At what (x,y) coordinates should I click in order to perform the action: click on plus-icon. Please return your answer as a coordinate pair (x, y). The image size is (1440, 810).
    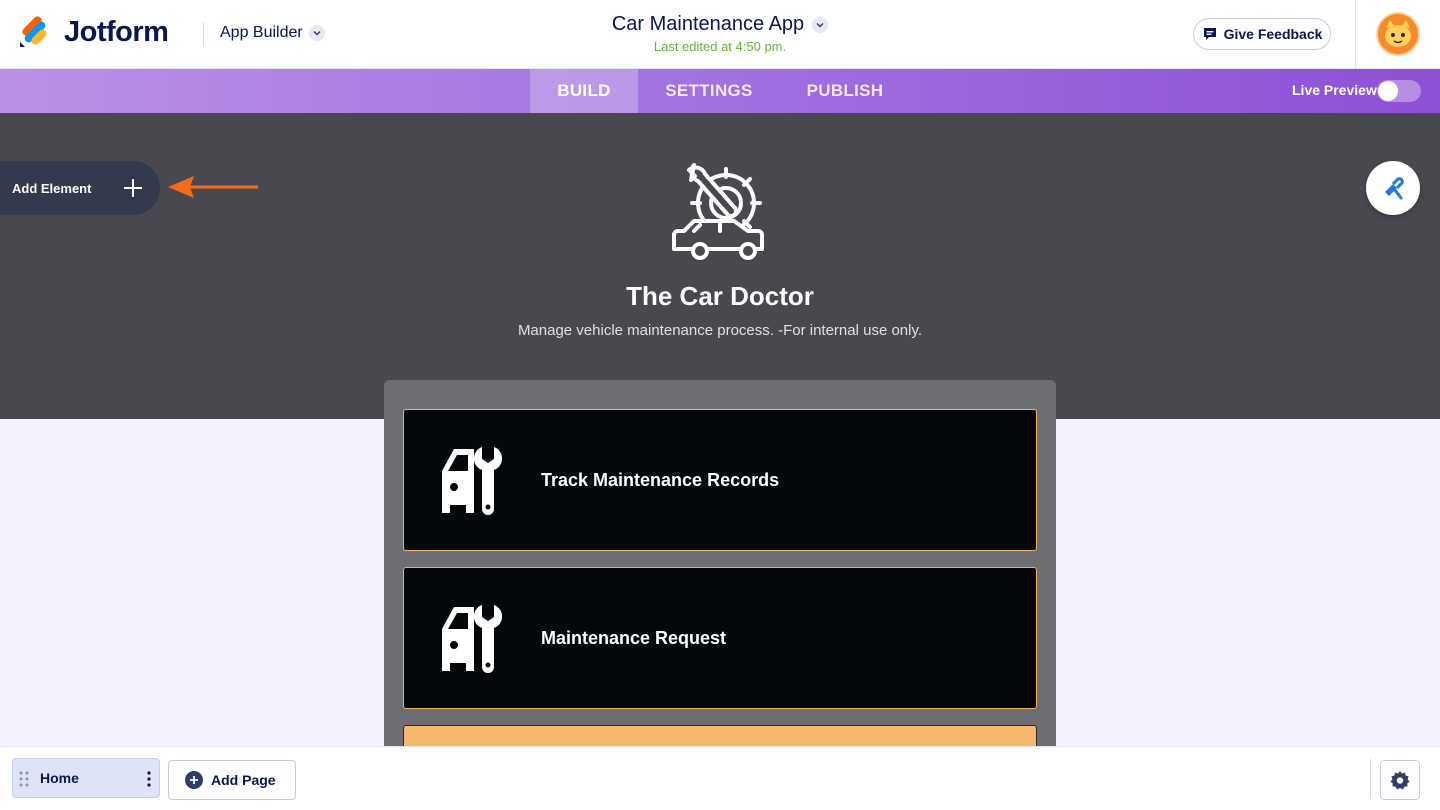
    Looking at the image, I should click on (133, 188).